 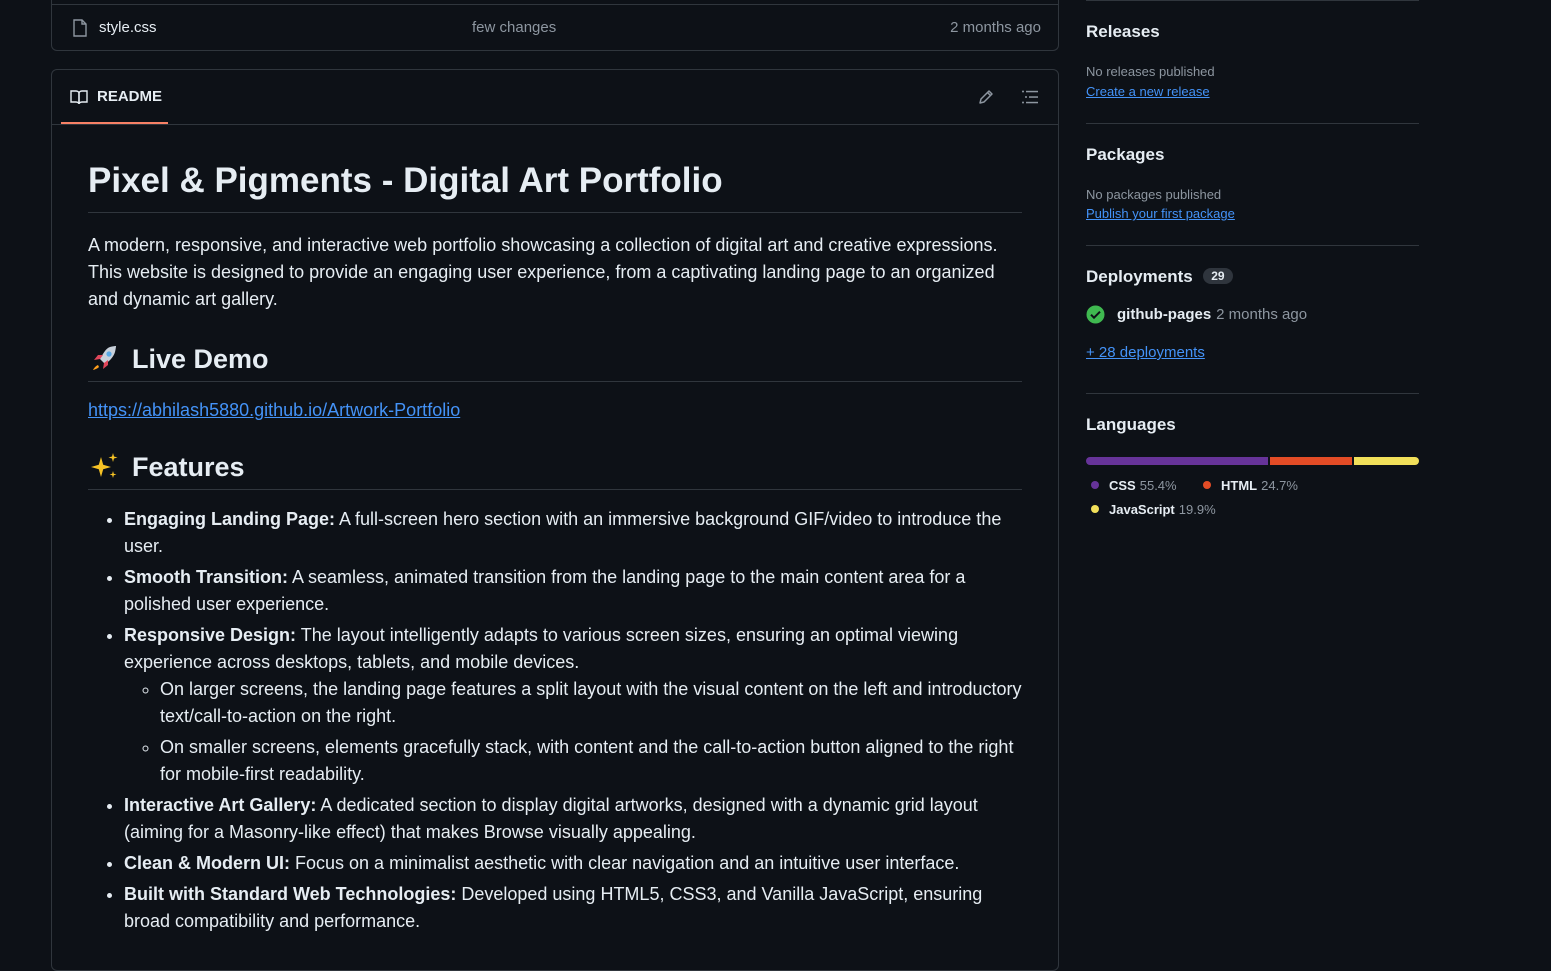 What do you see at coordinates (555, 470) in the screenshot?
I see `features-heading: Features` at bounding box center [555, 470].